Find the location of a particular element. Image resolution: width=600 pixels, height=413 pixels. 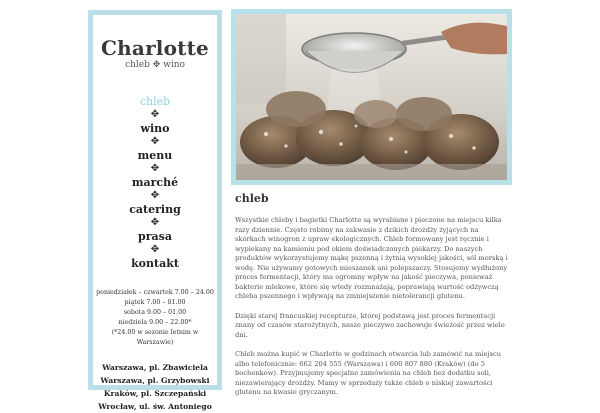

nav-item-wino: wino is located at coordinates (155, 128).